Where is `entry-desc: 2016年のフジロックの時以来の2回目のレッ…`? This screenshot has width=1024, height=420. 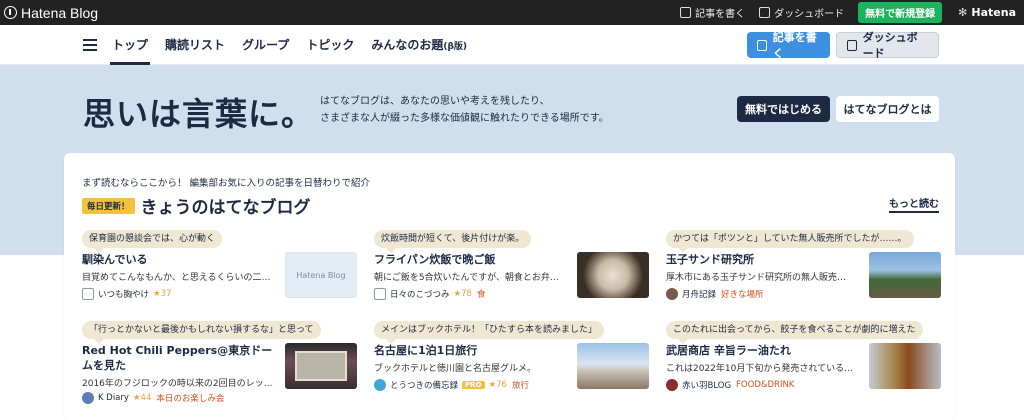
entry-desc: 2016年のフジロックの時以来の2回目のレッ… is located at coordinates (177, 384).